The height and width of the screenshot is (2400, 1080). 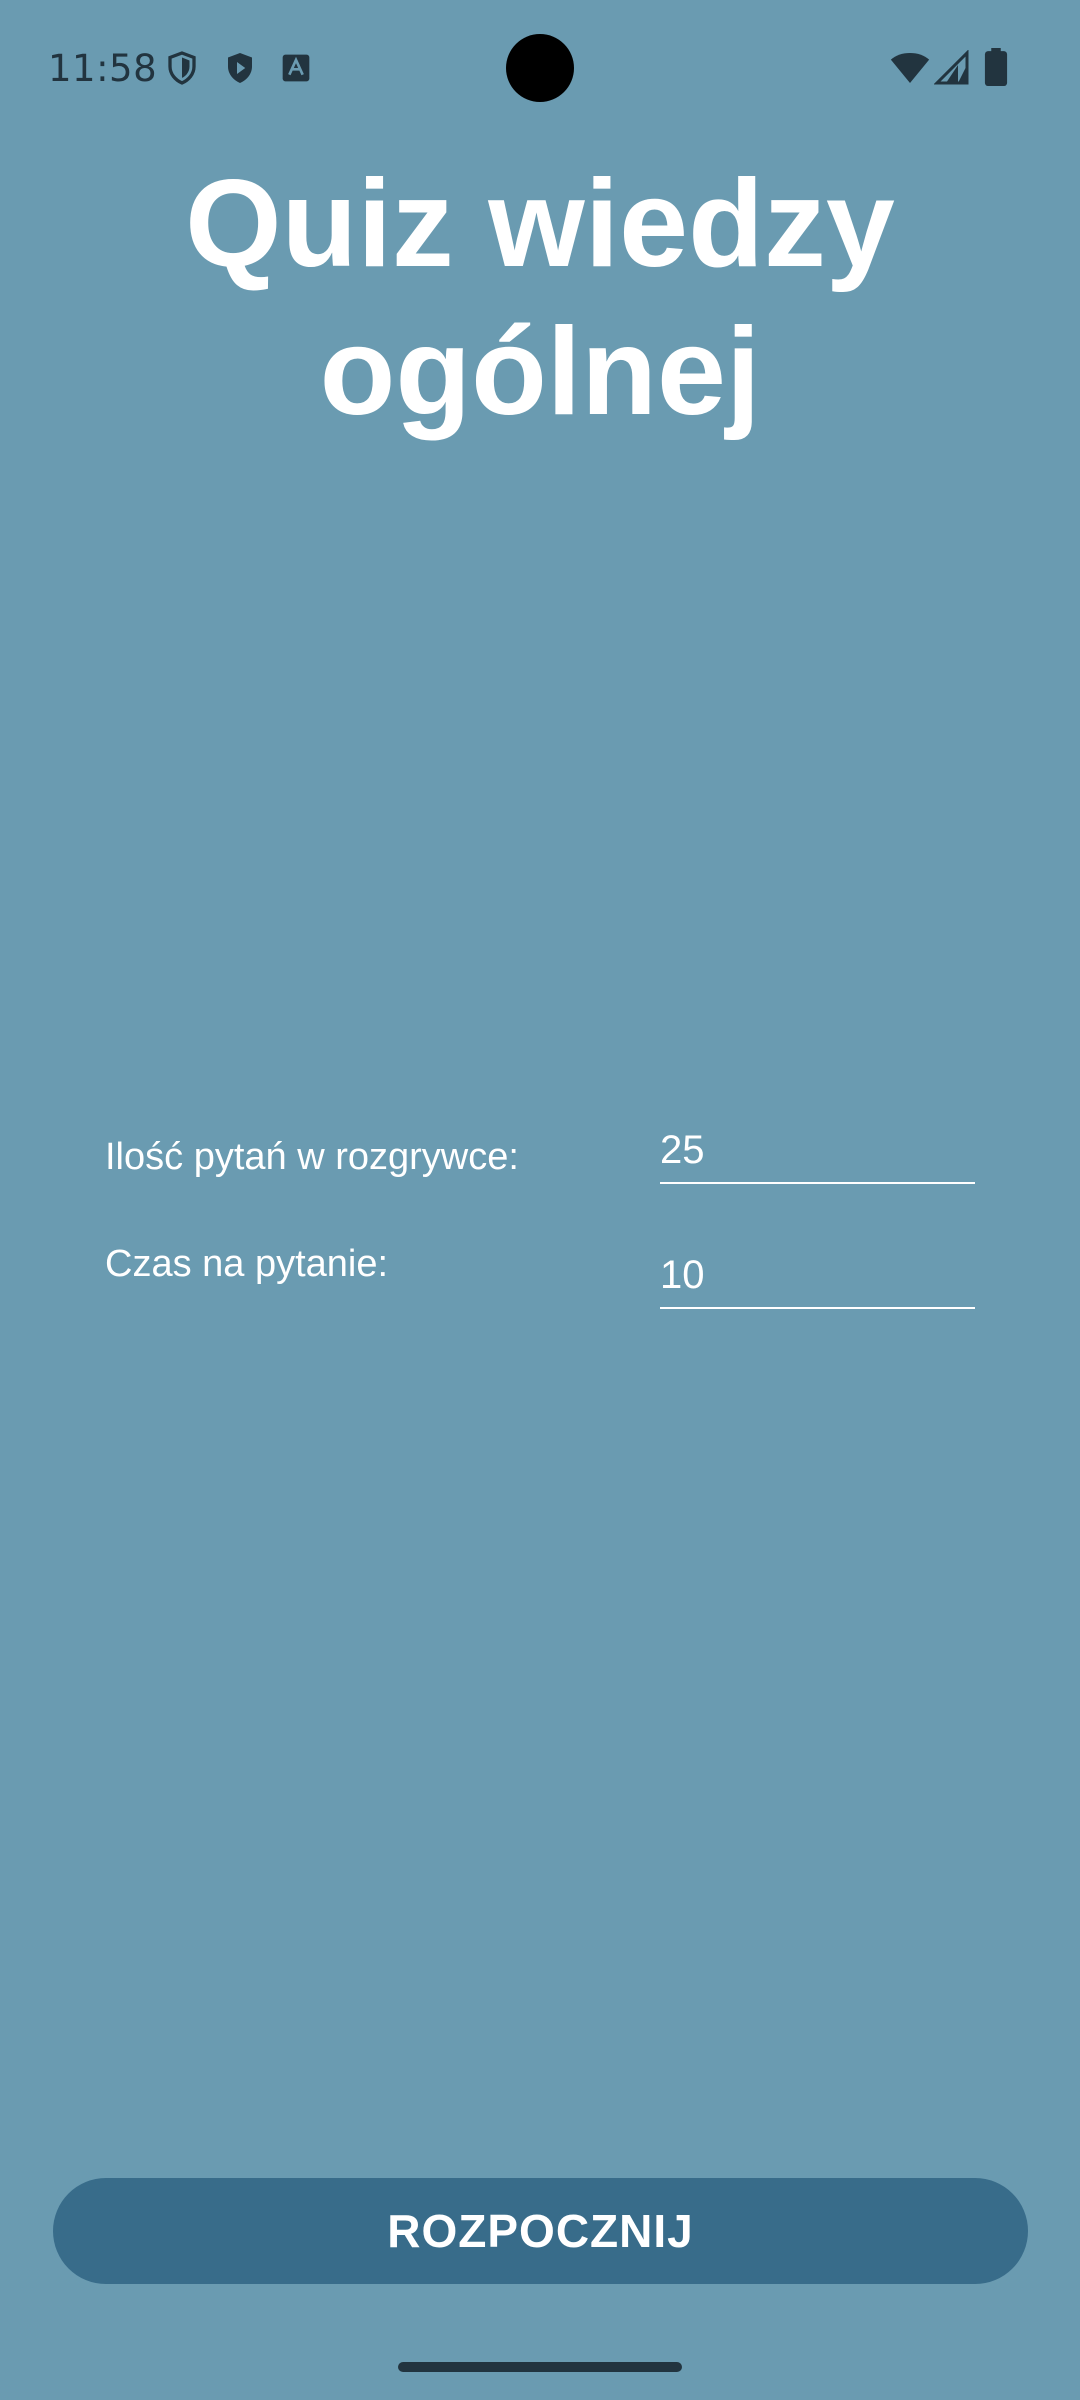 I want to click on front-camera-cutout, so click(x=540, y=68).